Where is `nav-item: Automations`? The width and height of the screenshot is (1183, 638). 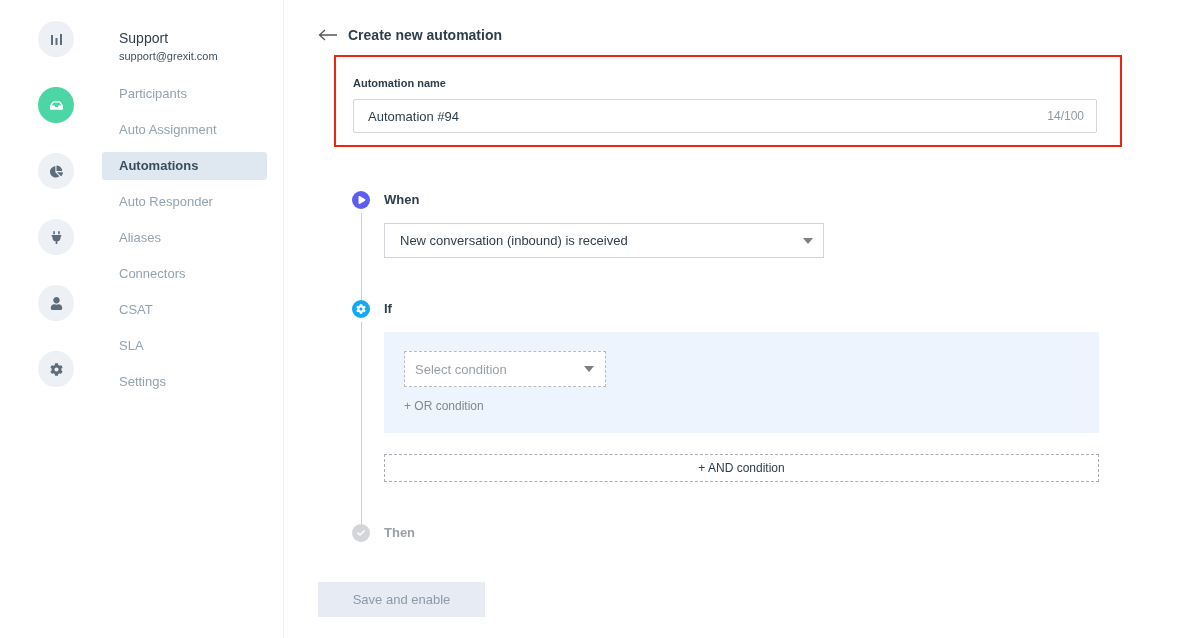 nav-item: Automations is located at coordinates (184, 166).